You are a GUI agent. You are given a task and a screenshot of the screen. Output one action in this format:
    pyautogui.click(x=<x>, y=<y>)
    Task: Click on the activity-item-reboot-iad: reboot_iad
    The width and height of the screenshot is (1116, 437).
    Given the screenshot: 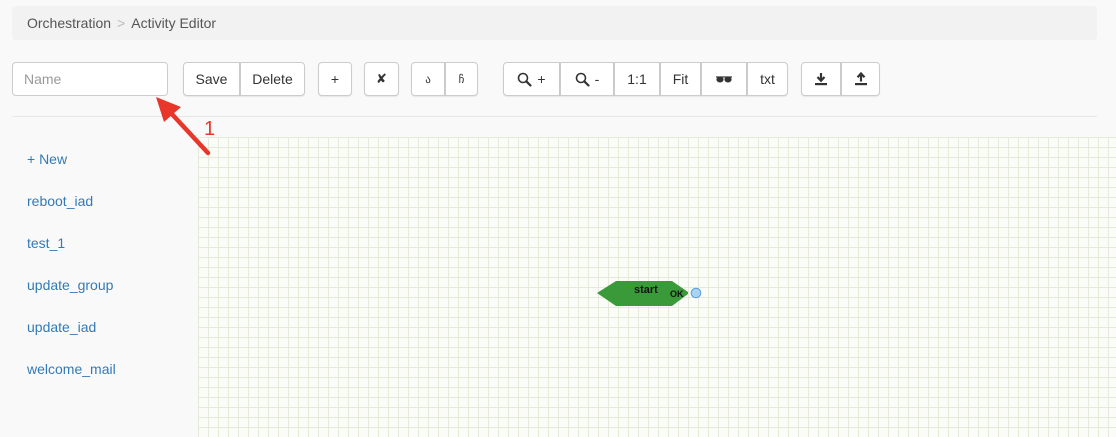 What is the action you would take?
    pyautogui.click(x=60, y=201)
    